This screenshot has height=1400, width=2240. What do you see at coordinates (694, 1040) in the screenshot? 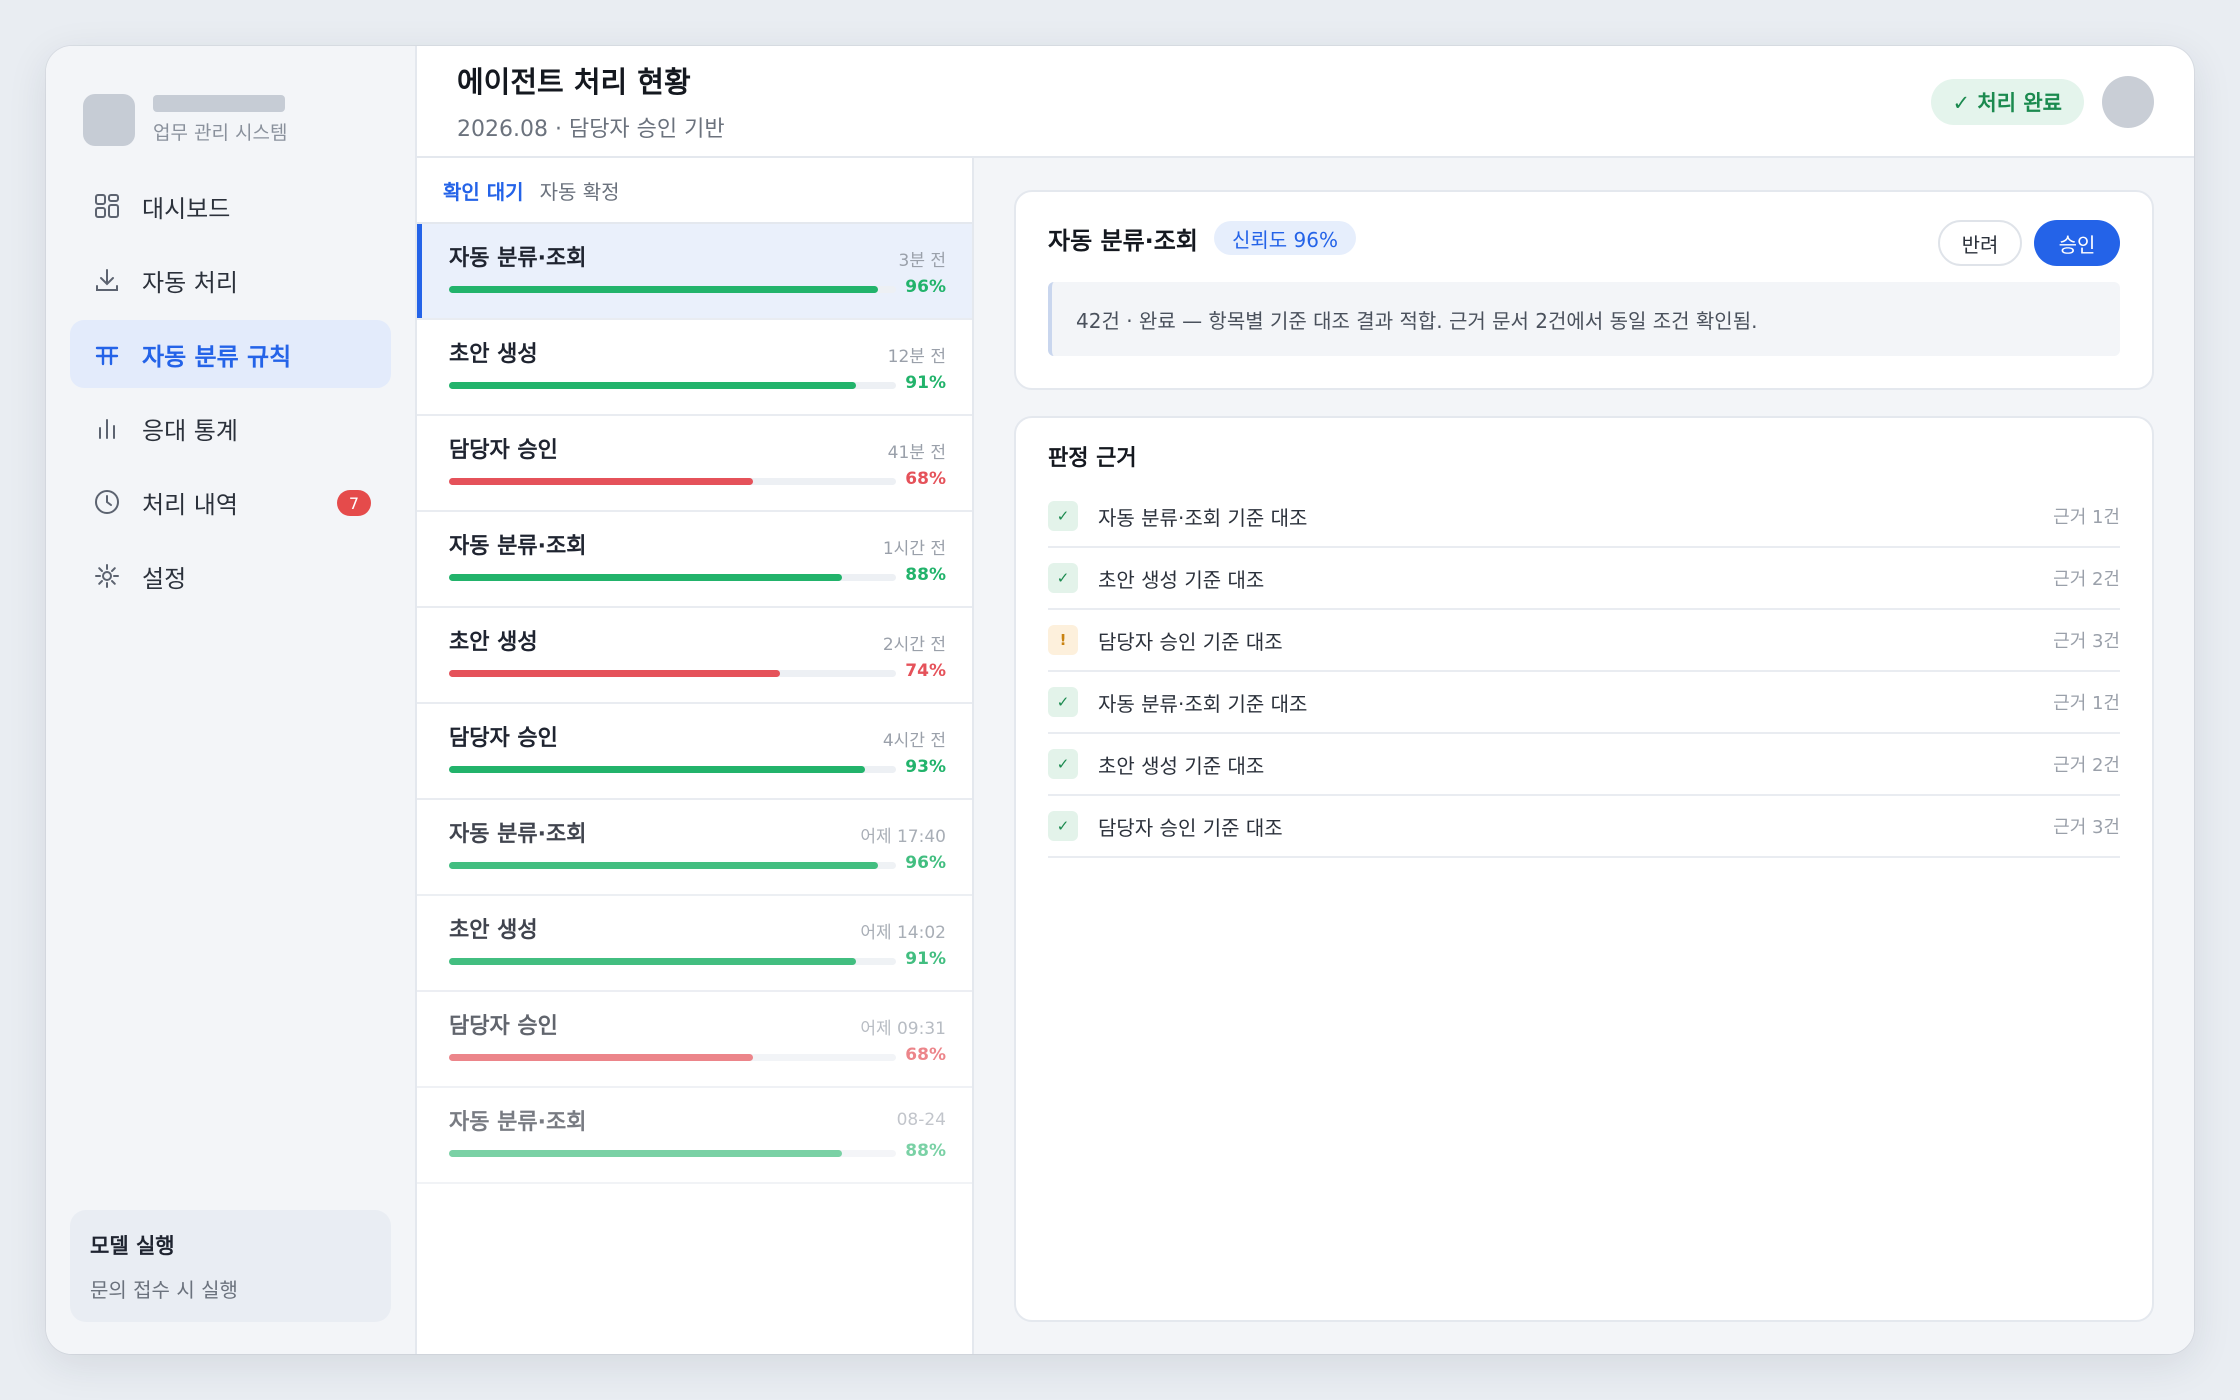
I see `list-item: 담당자 승인 어제 09:31 68%` at bounding box center [694, 1040].